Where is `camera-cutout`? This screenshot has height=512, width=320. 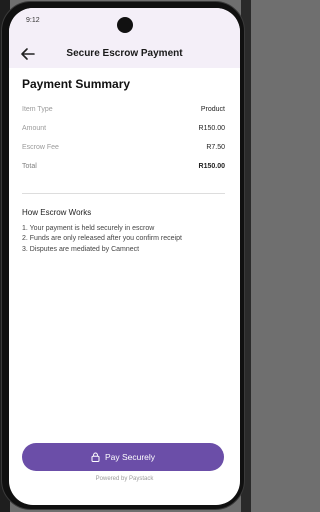 camera-cutout is located at coordinates (125, 25).